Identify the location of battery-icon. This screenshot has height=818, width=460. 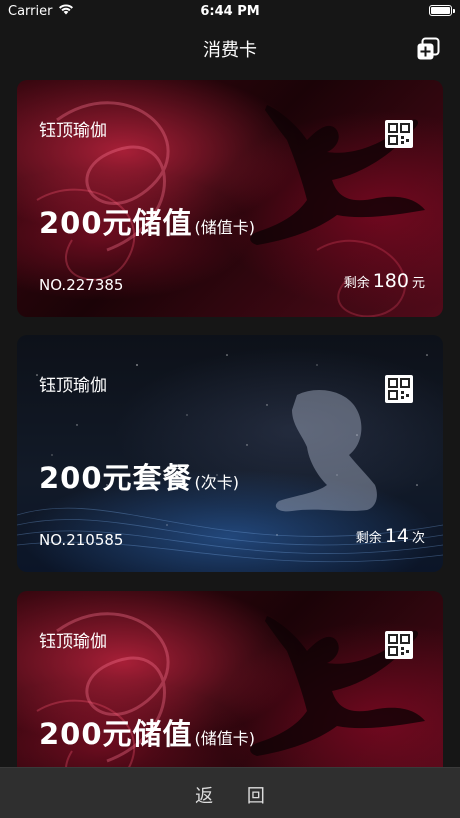
(442, 10).